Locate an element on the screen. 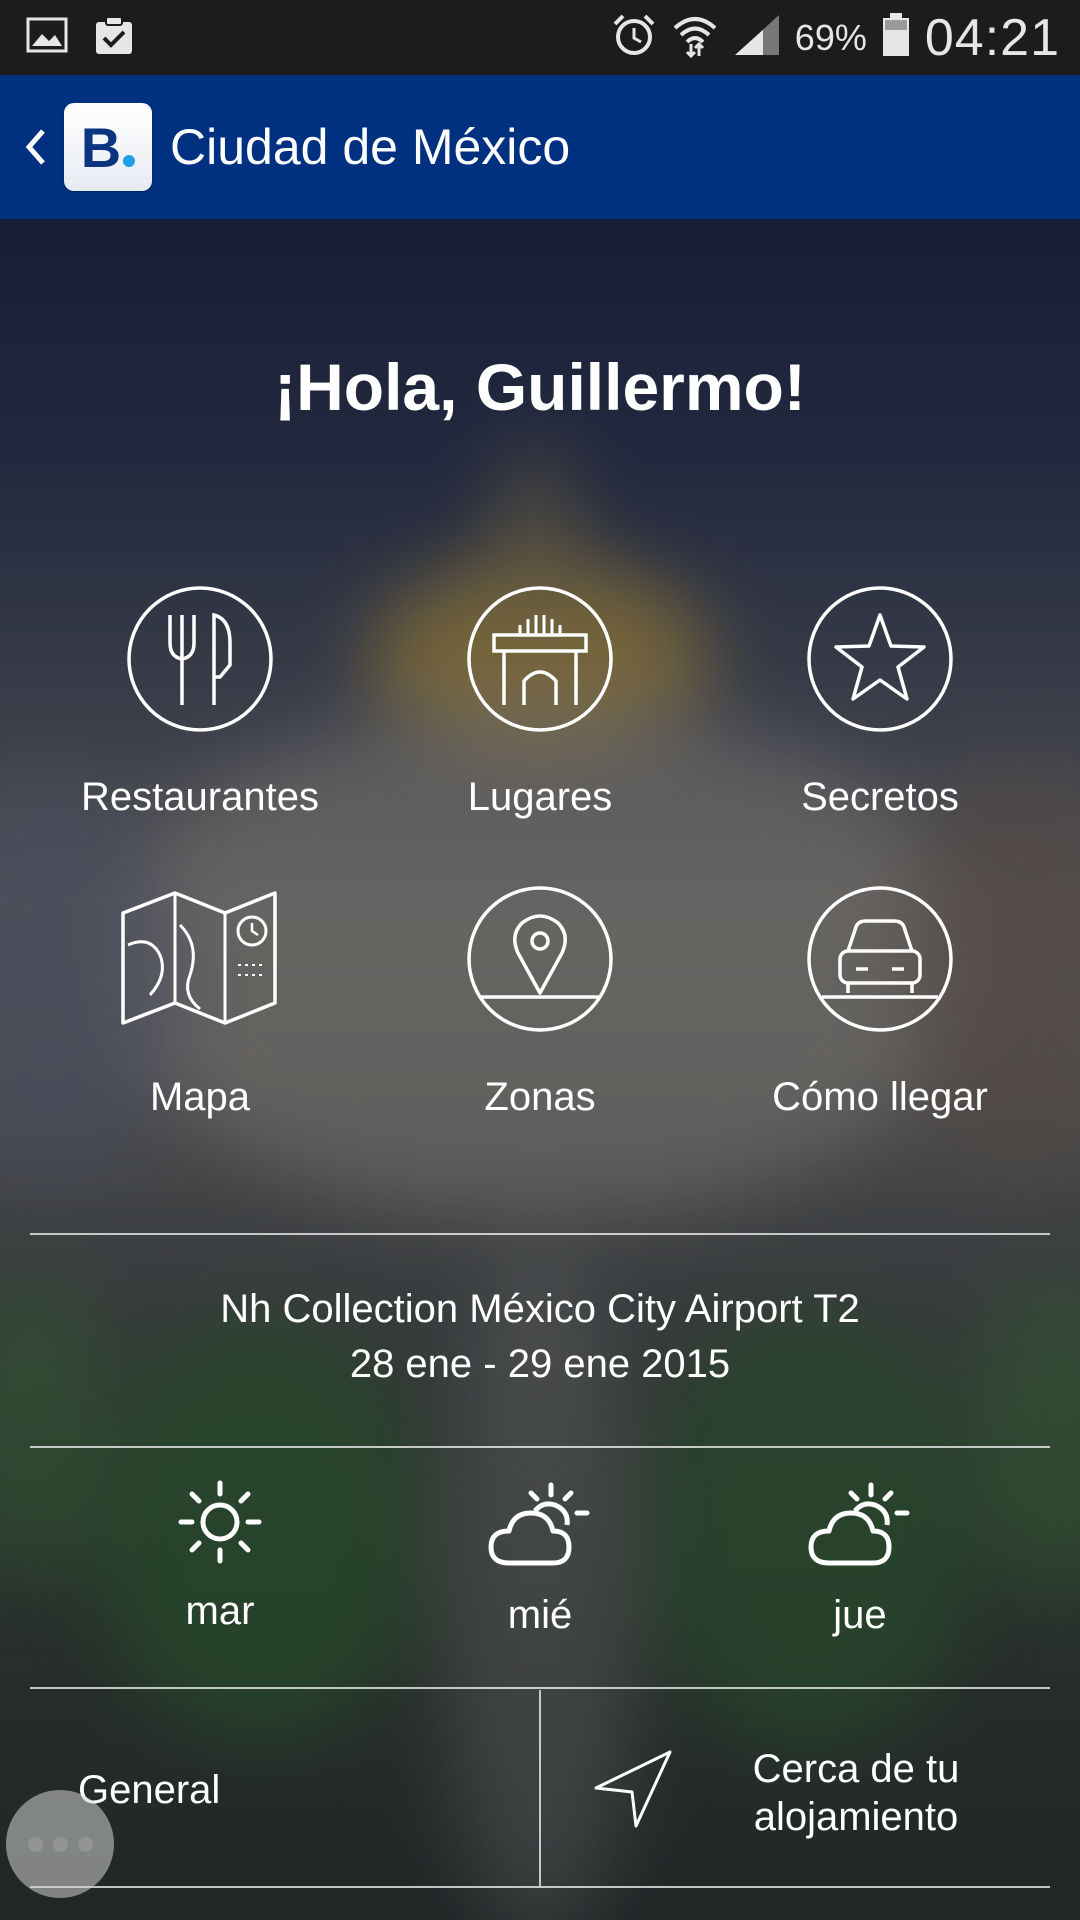 Image resolution: width=1080 pixels, height=1920 pixels. more-options-button is located at coordinates (60, 1844).